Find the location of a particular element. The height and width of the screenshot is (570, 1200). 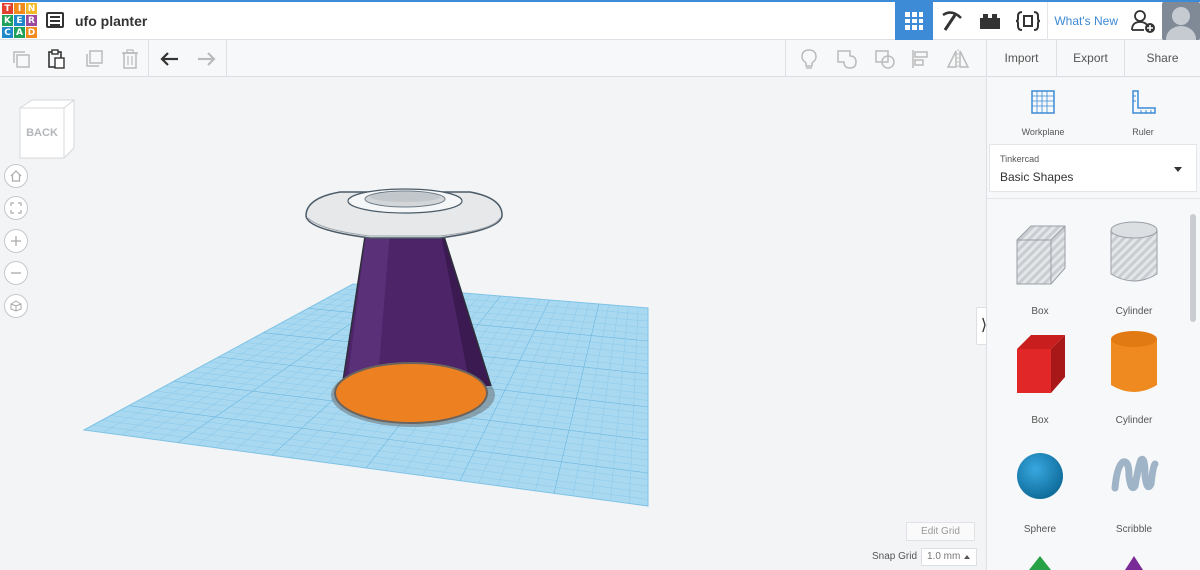

tinkercad-logo: TIN KER CAD is located at coordinates (19, 20).